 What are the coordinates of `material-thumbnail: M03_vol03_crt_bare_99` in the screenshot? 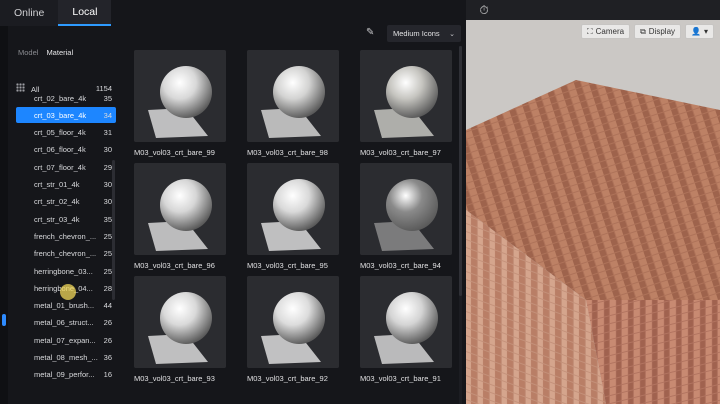 It's located at (180, 103).